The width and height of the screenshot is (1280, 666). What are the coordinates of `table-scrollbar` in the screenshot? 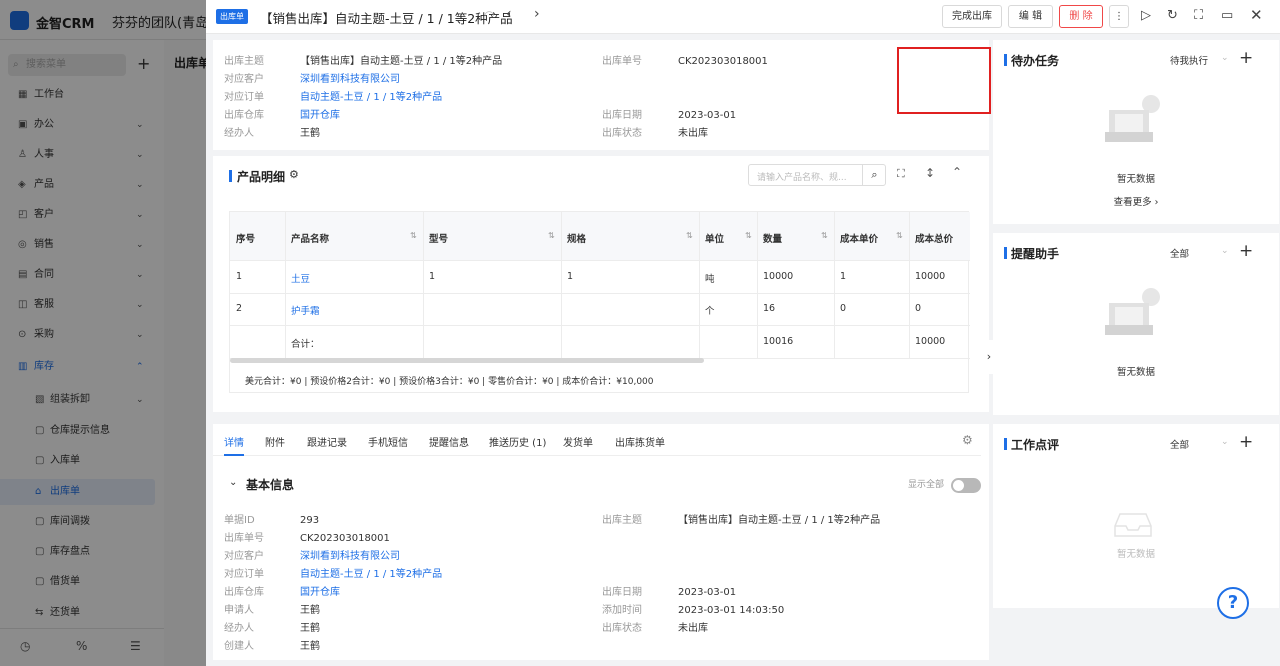 It's located at (467, 360).